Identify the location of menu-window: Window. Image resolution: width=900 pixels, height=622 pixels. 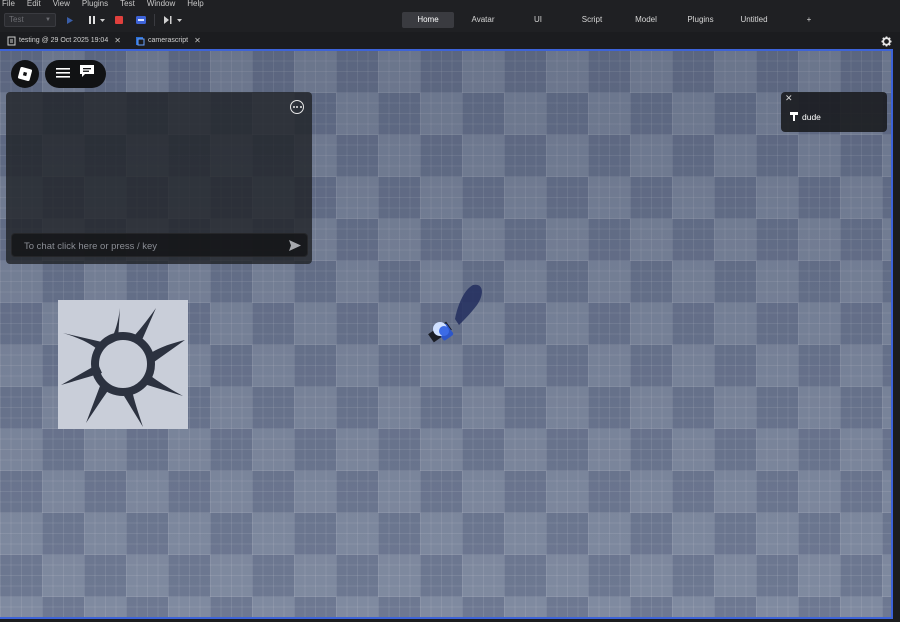
(160, 4).